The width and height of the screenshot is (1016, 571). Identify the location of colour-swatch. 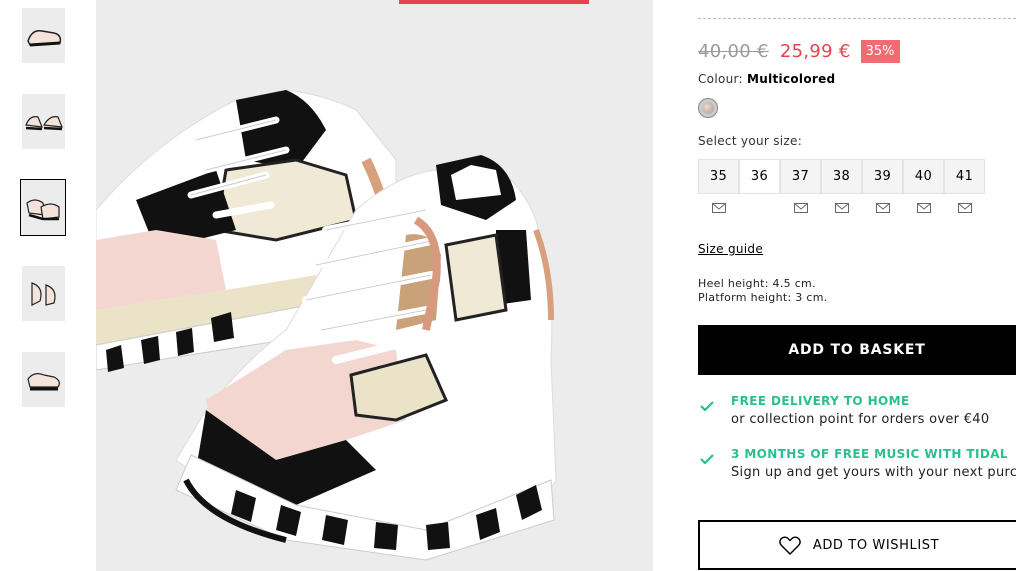
(708, 108).